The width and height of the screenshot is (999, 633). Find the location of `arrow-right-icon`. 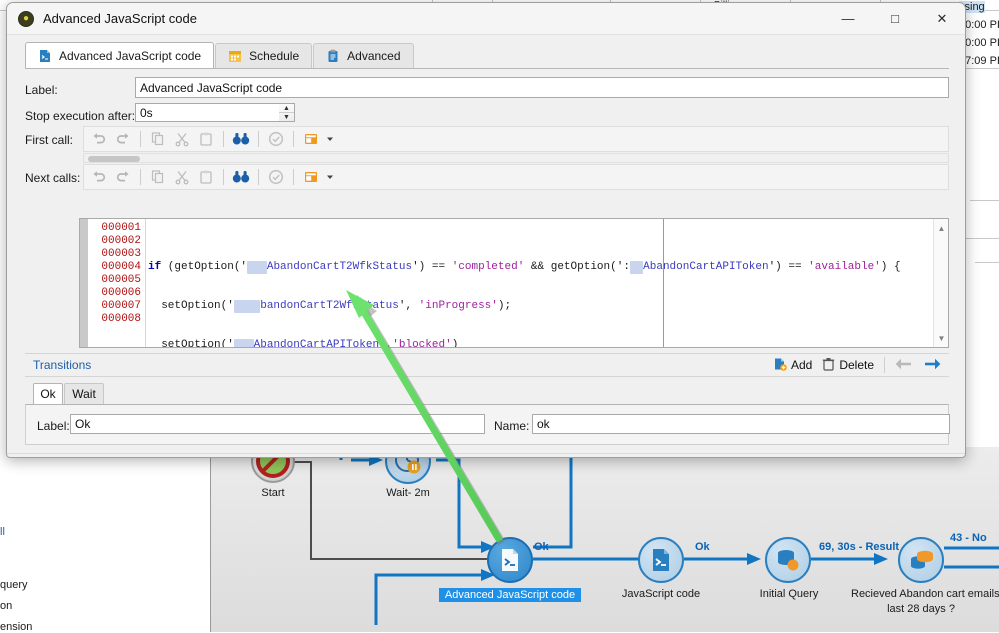

arrow-right-icon is located at coordinates (932, 365).